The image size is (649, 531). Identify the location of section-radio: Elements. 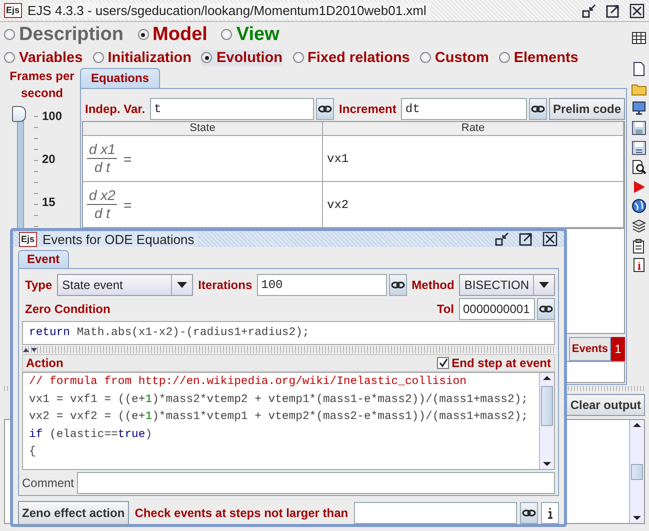
(538, 58).